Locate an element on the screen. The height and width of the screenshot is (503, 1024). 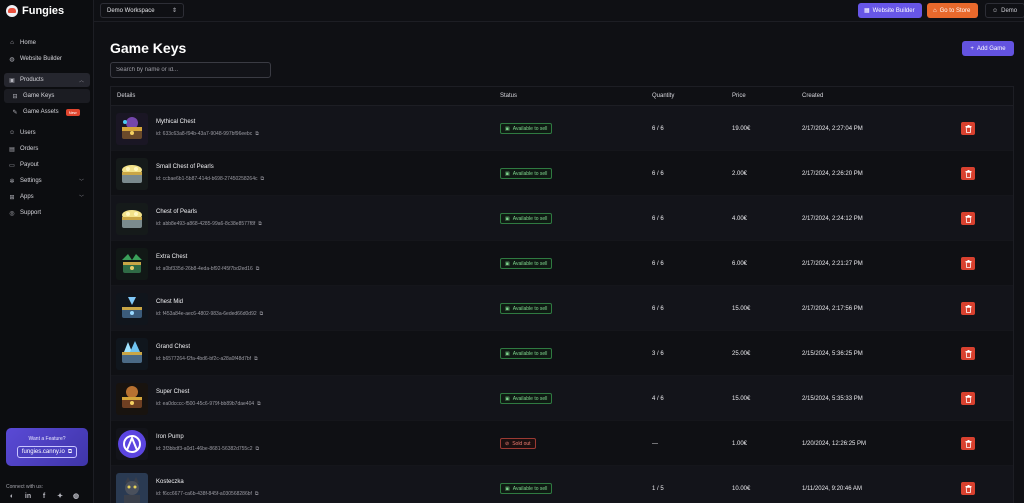
builder-icon: ▦ is located at coordinates (867, 11).